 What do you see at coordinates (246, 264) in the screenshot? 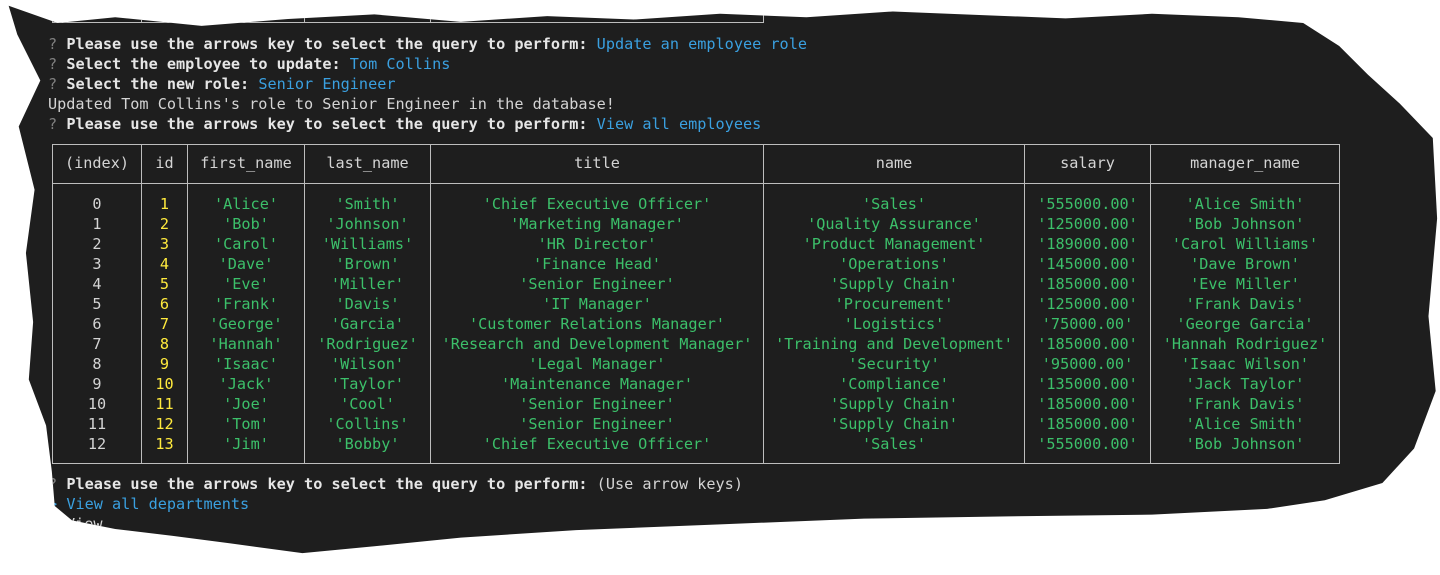
I see `table-cell-first-name: 'Dave'` at bounding box center [246, 264].